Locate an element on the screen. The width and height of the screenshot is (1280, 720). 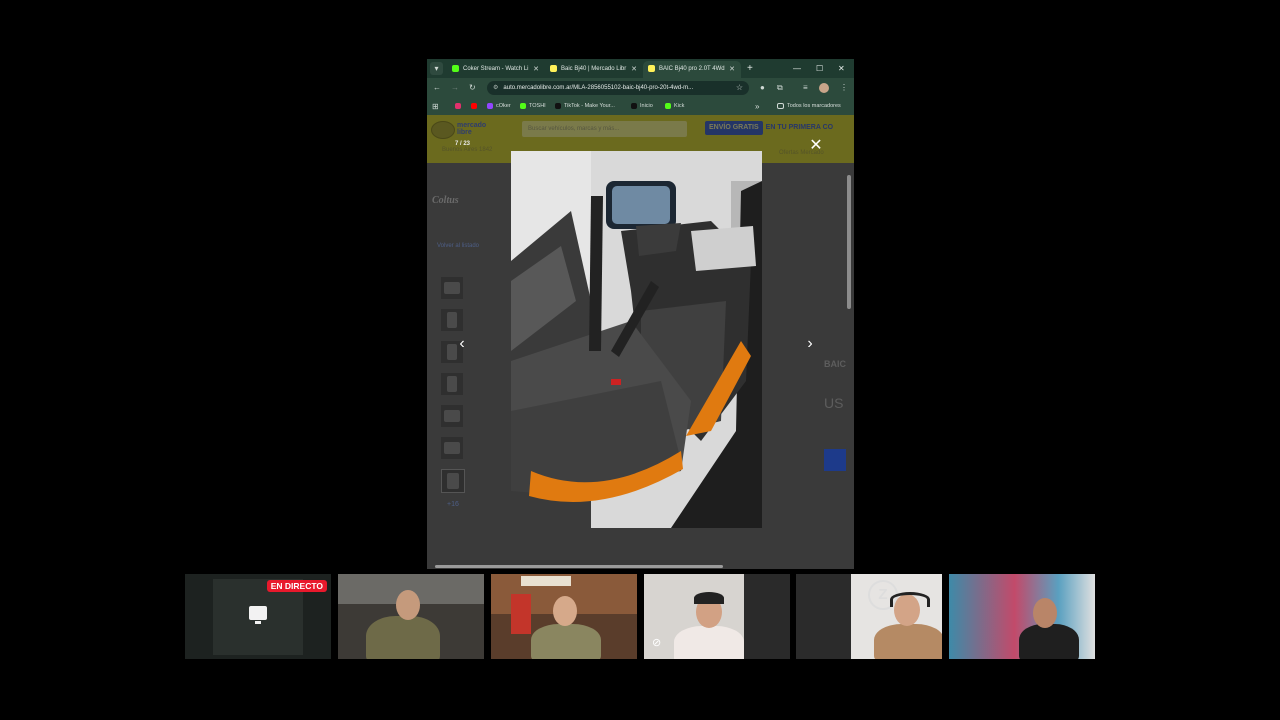
promo-pill: ENVÍO GRATIS is located at coordinates (734, 128).